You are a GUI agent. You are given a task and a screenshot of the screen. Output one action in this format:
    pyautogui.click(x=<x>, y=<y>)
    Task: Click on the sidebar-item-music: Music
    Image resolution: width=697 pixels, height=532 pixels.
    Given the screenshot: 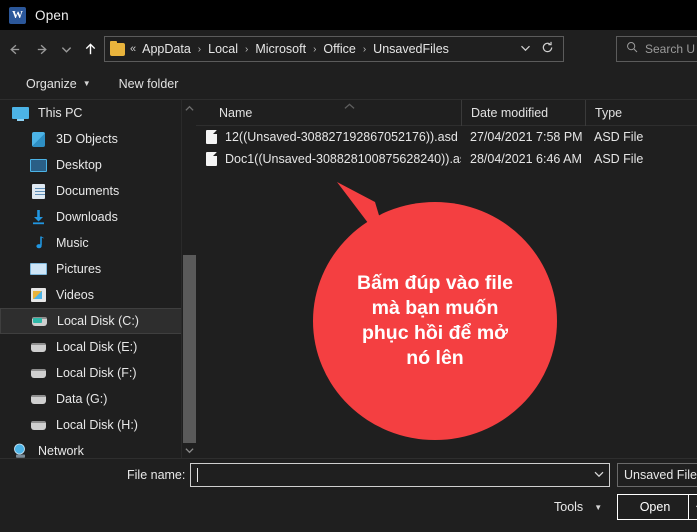 What is the action you would take?
    pyautogui.click(x=97, y=243)
    